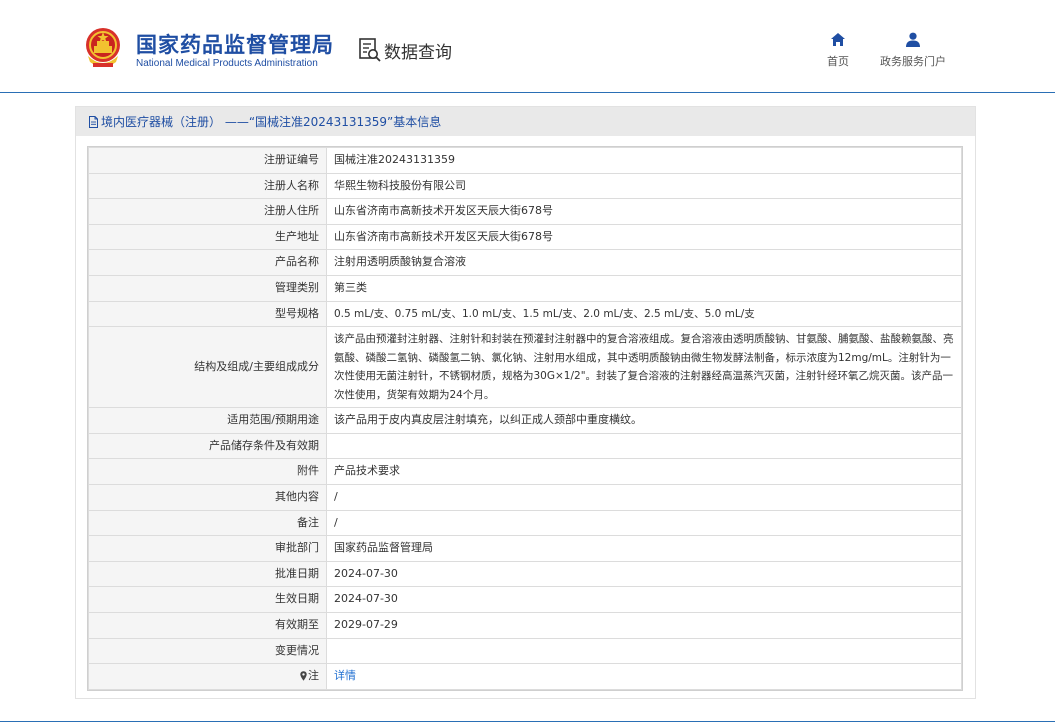  Describe the element at coordinates (838, 61) in the screenshot. I see `nav-home-label: 首页` at that location.